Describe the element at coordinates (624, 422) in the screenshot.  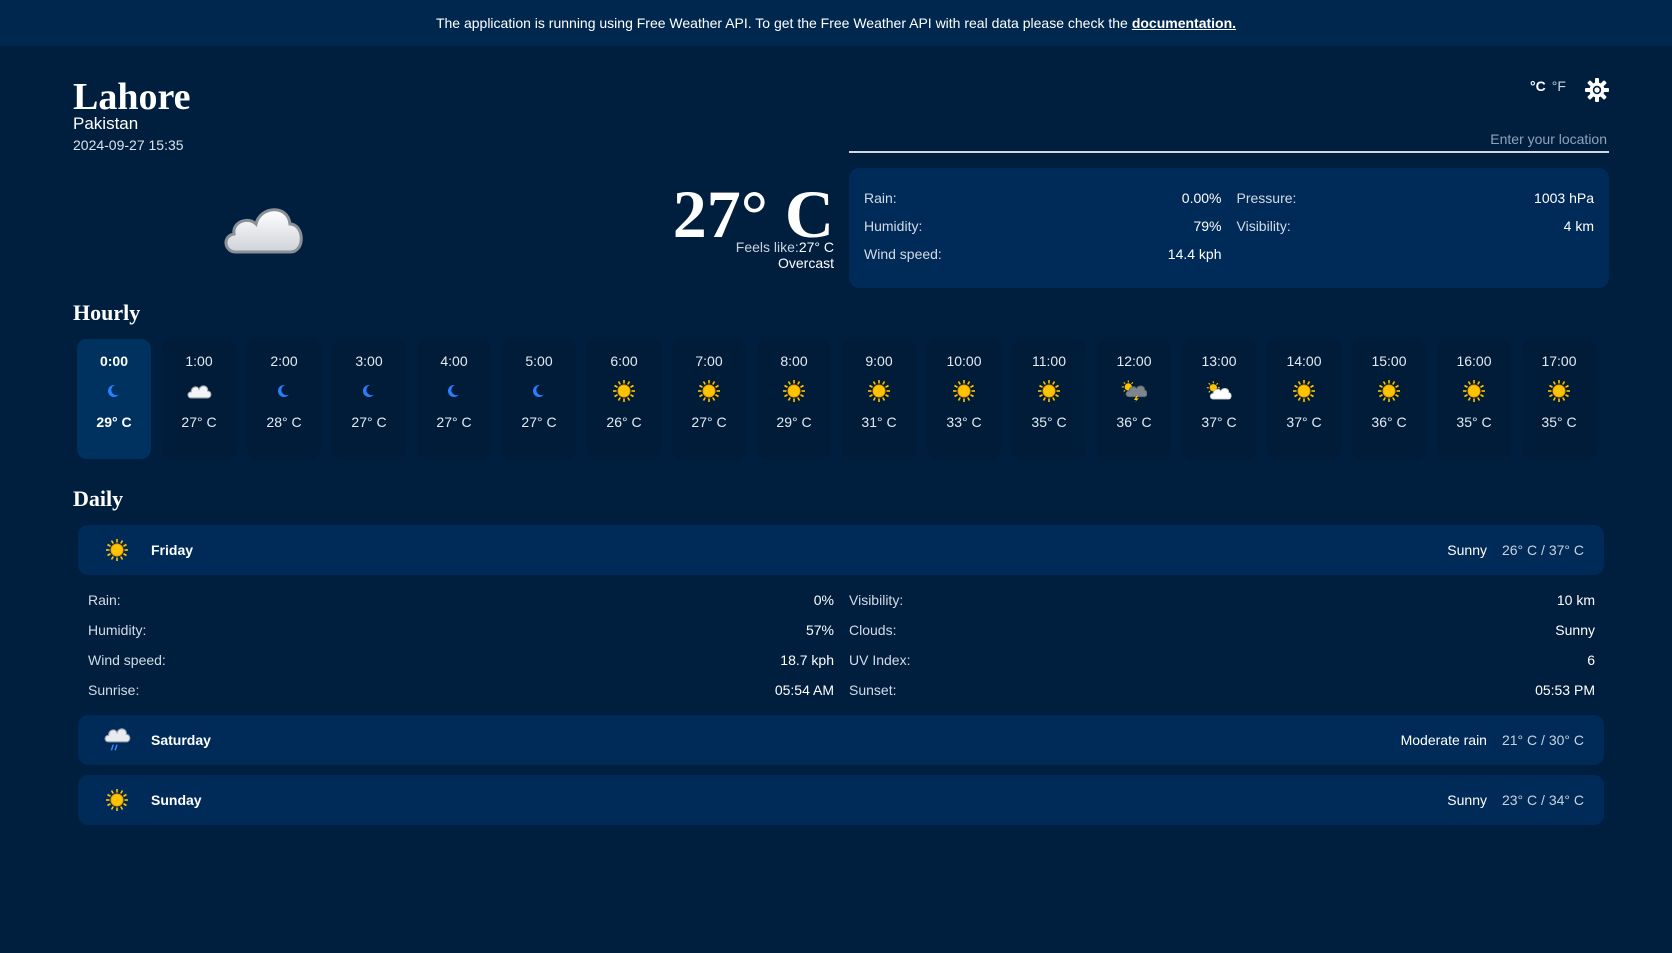
I see `hour-temp: 26° C` at that location.